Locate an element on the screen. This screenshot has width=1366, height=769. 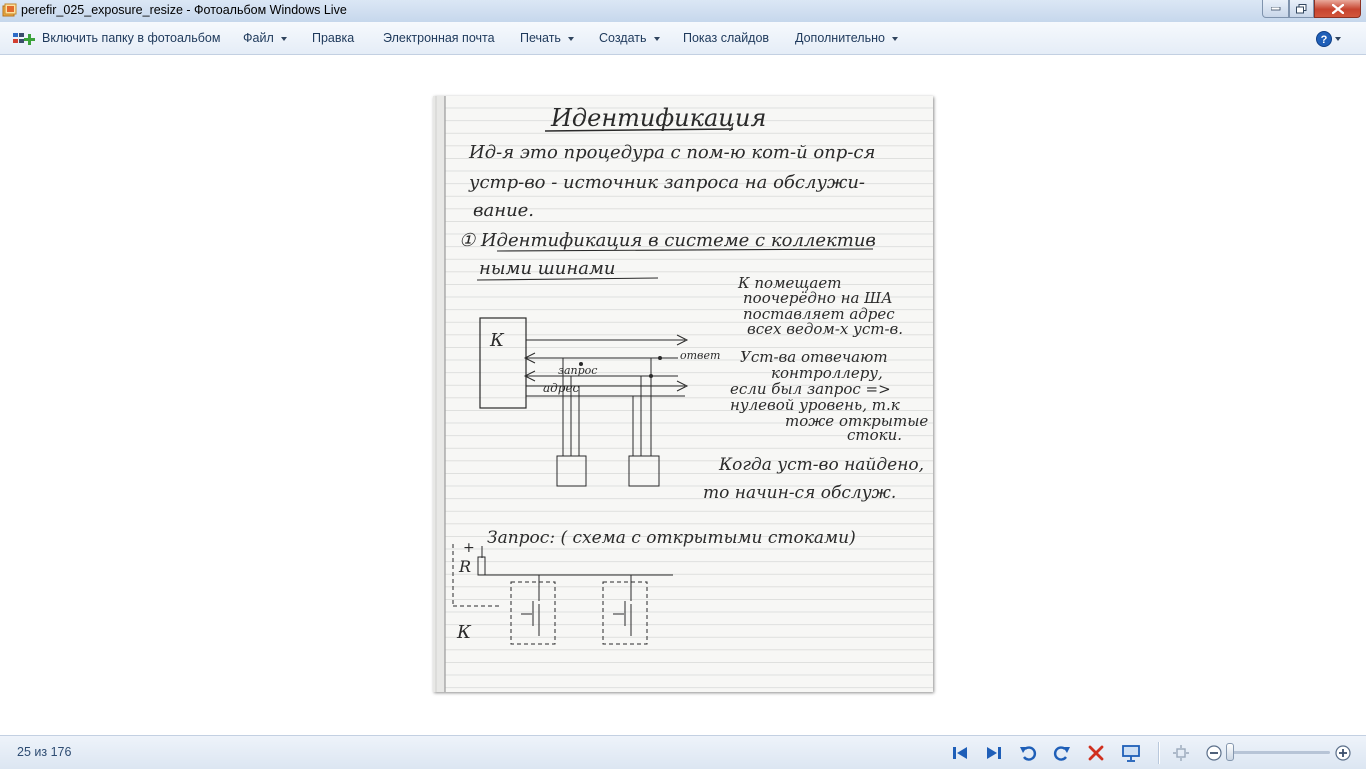
next-button is located at coordinates (994, 753).